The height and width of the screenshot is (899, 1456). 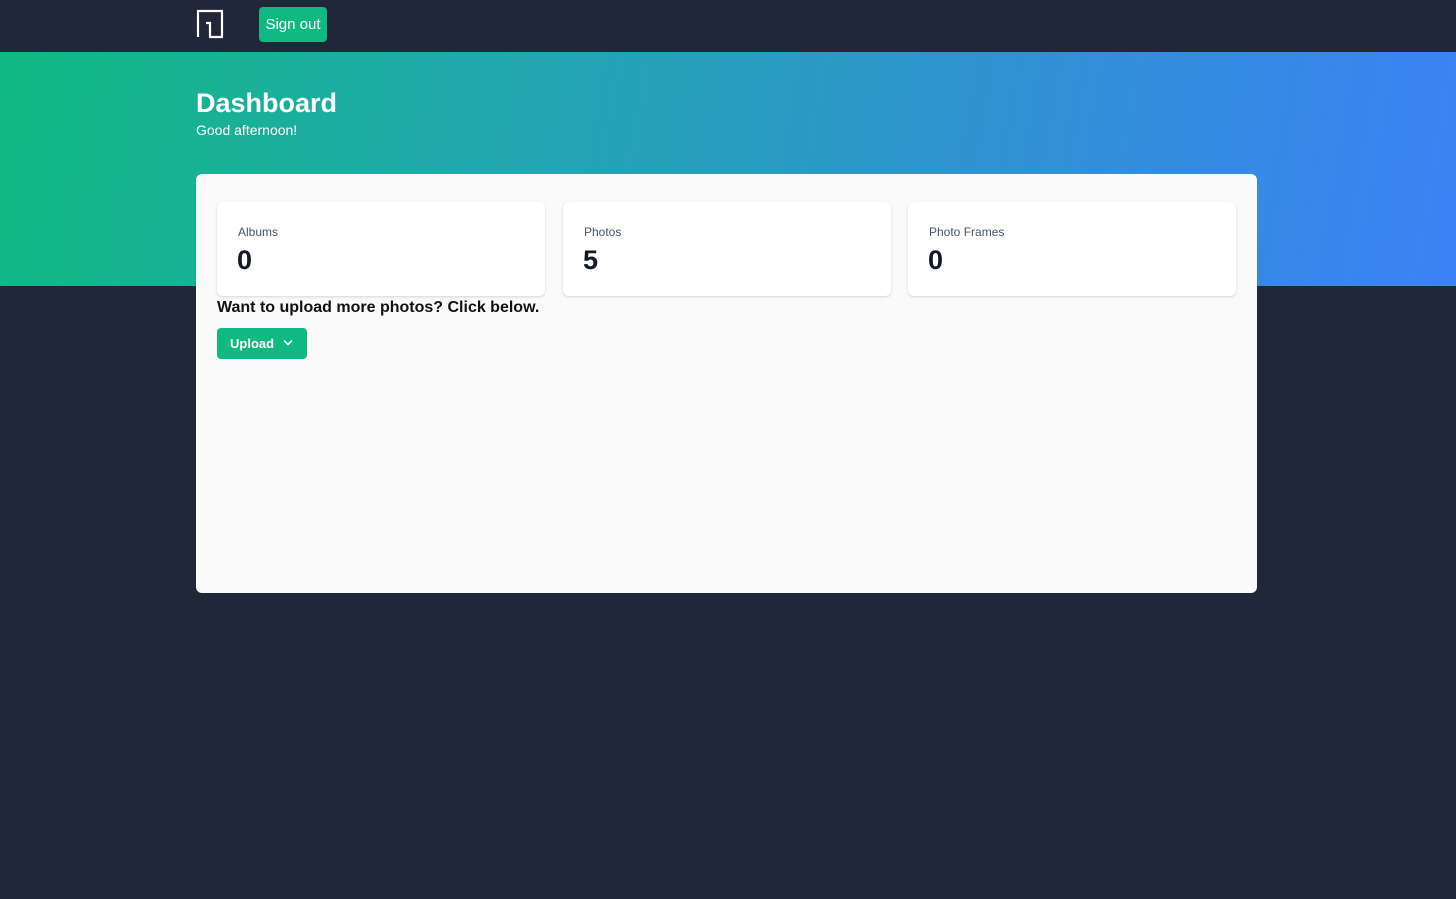 I want to click on app-logo-icon, so click(x=210, y=24).